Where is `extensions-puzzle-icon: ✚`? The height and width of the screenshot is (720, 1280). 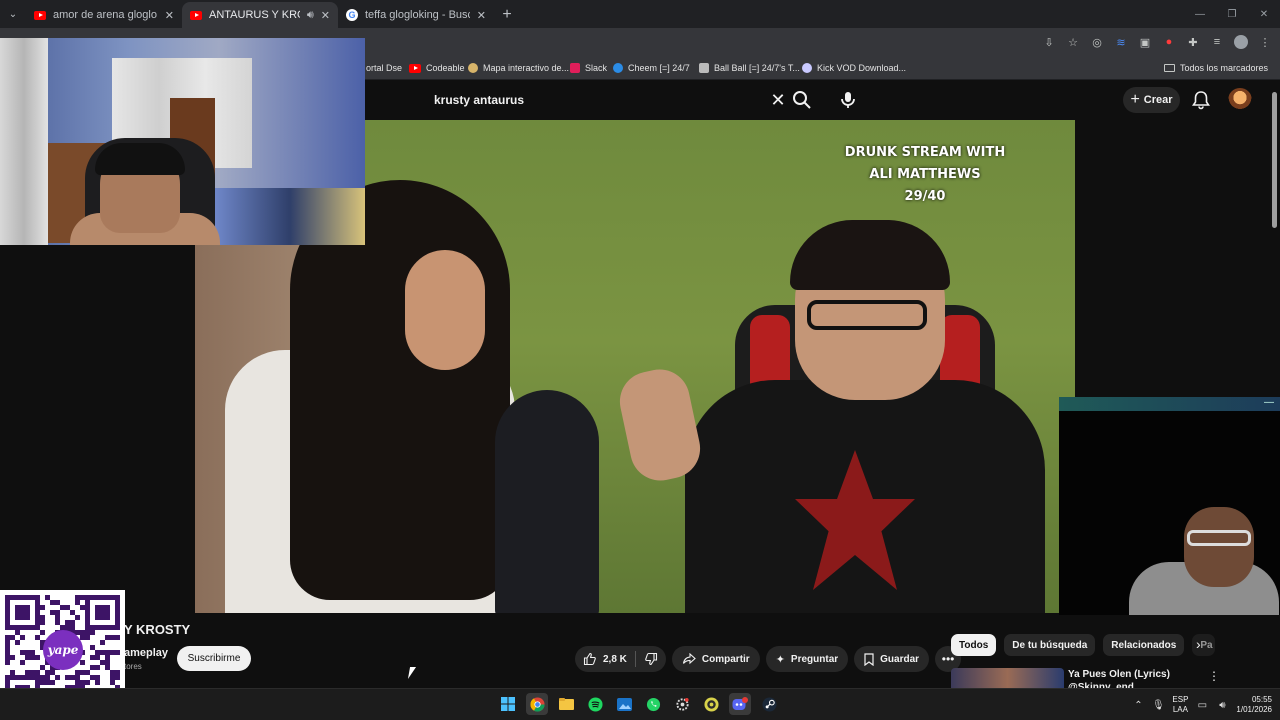
extensions-puzzle-icon: ✚ is located at coordinates (1193, 42).